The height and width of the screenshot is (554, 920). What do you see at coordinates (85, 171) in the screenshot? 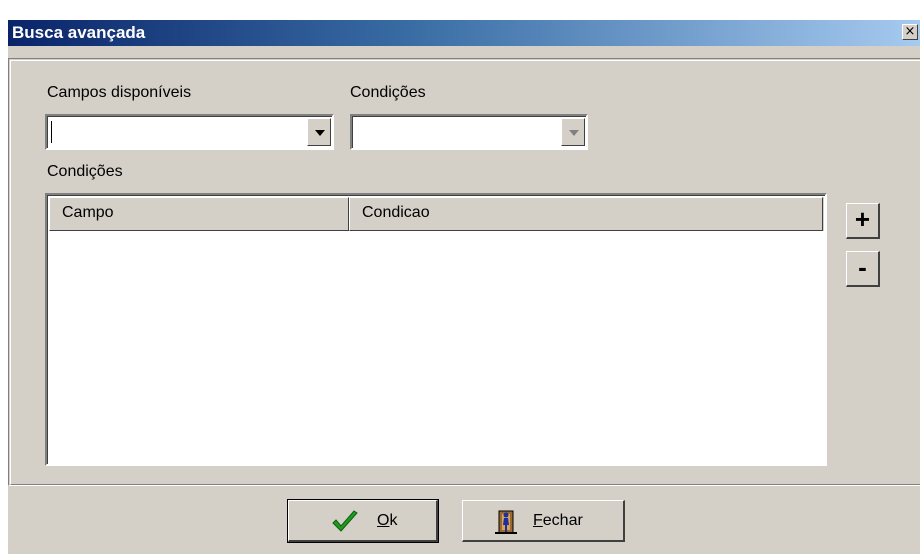
I see `conditions-list-label: Condições` at bounding box center [85, 171].